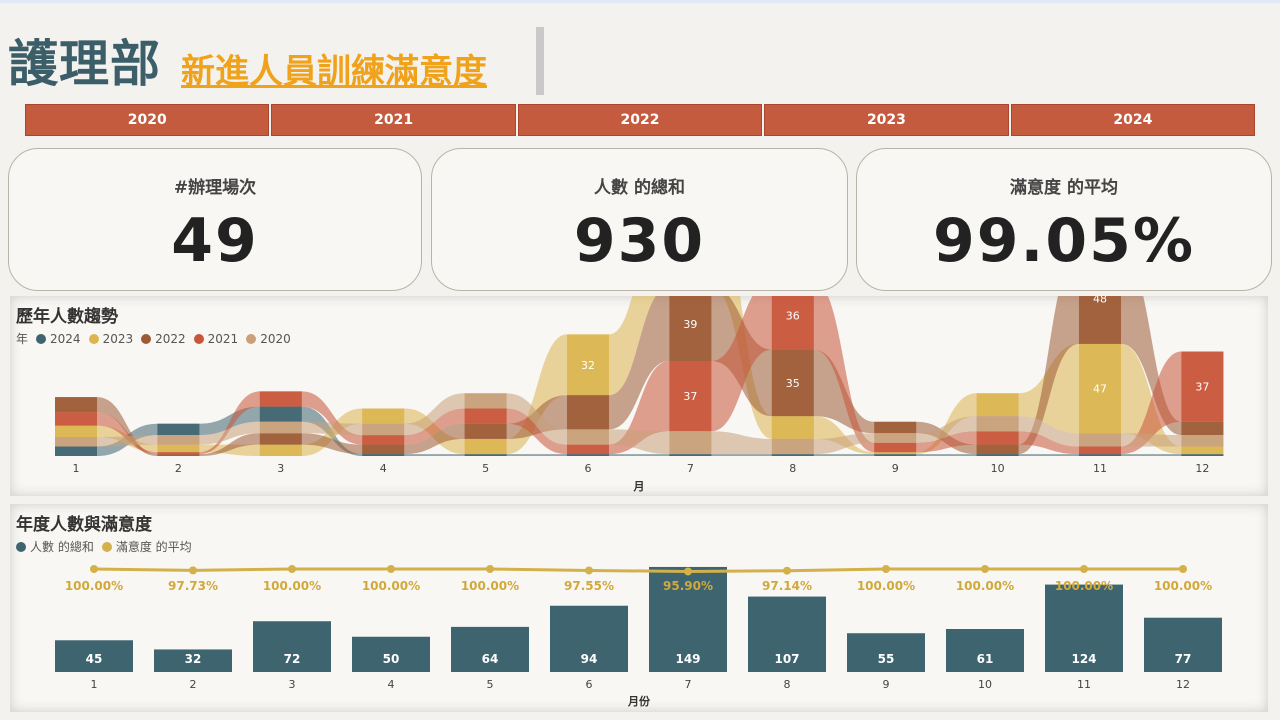 Image resolution: width=1280 pixels, height=720 pixels. Describe the element at coordinates (215, 188) in the screenshot. I see `kpi-sessions-label: #辦理場次` at that location.